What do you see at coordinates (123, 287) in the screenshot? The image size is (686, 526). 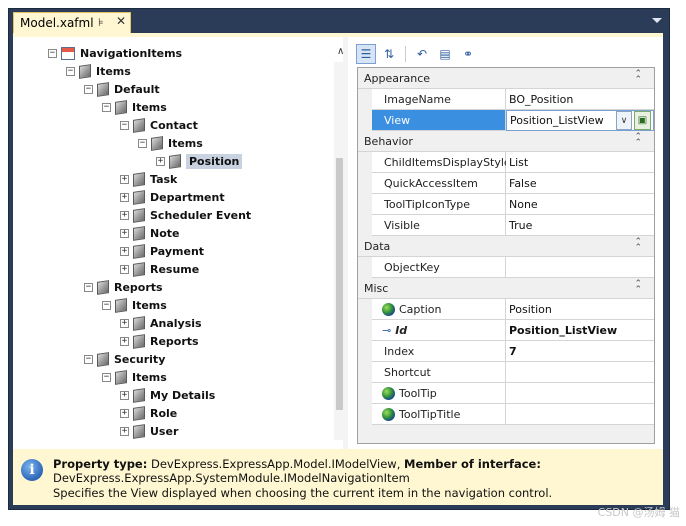 I see `tree-node: − Reports` at bounding box center [123, 287].